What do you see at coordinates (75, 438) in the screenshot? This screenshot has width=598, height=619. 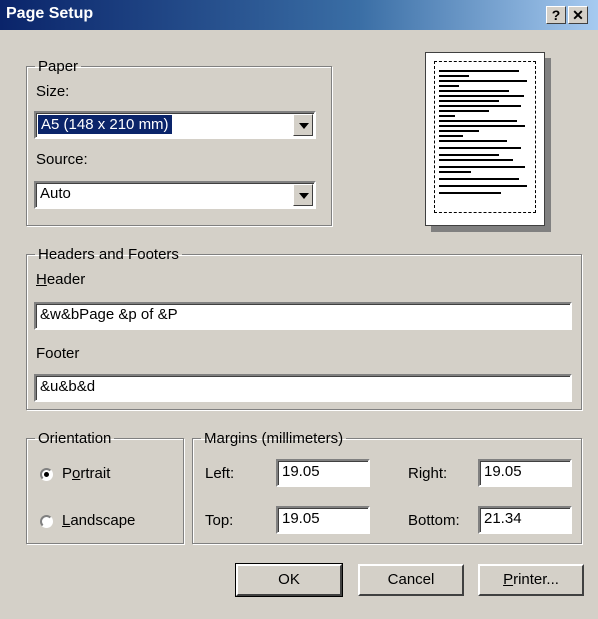 I see `orientation-legend: Orientation` at bounding box center [75, 438].